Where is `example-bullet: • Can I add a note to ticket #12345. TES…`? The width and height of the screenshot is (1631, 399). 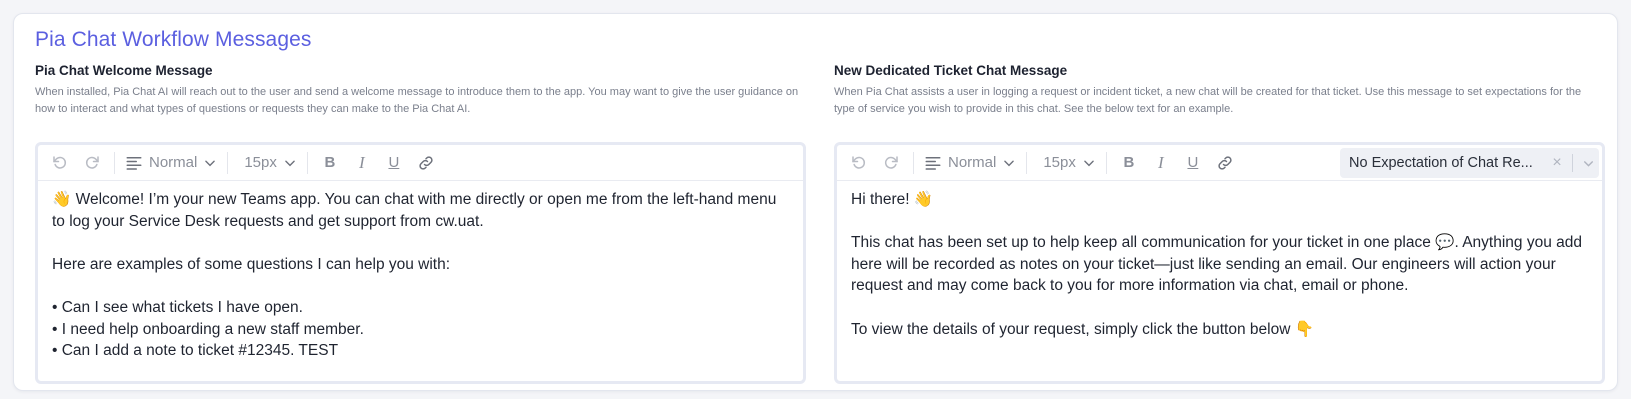
example-bullet: • Can I add a note to ticket #12345. TES… is located at coordinates (195, 351).